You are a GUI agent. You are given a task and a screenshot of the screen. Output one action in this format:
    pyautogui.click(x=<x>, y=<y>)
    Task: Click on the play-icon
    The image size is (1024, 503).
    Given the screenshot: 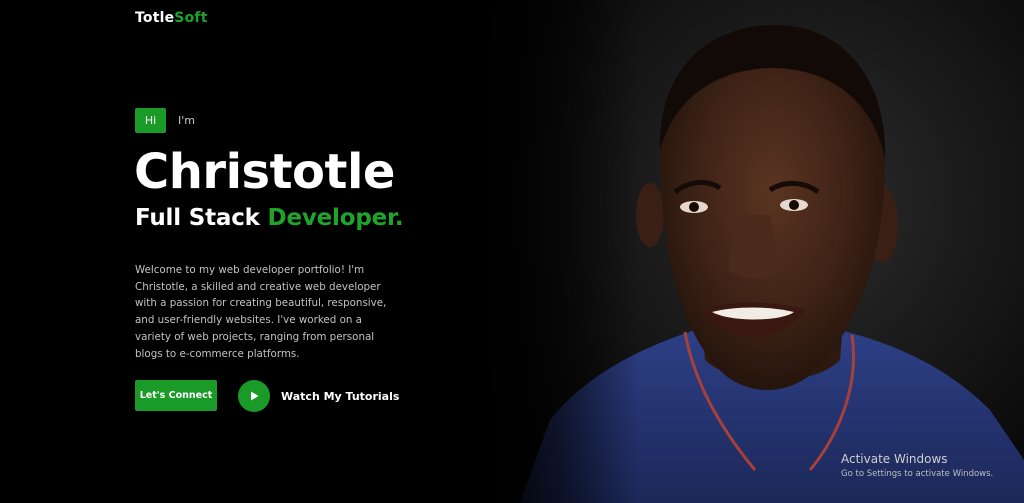 What is the action you would take?
    pyautogui.click(x=255, y=396)
    